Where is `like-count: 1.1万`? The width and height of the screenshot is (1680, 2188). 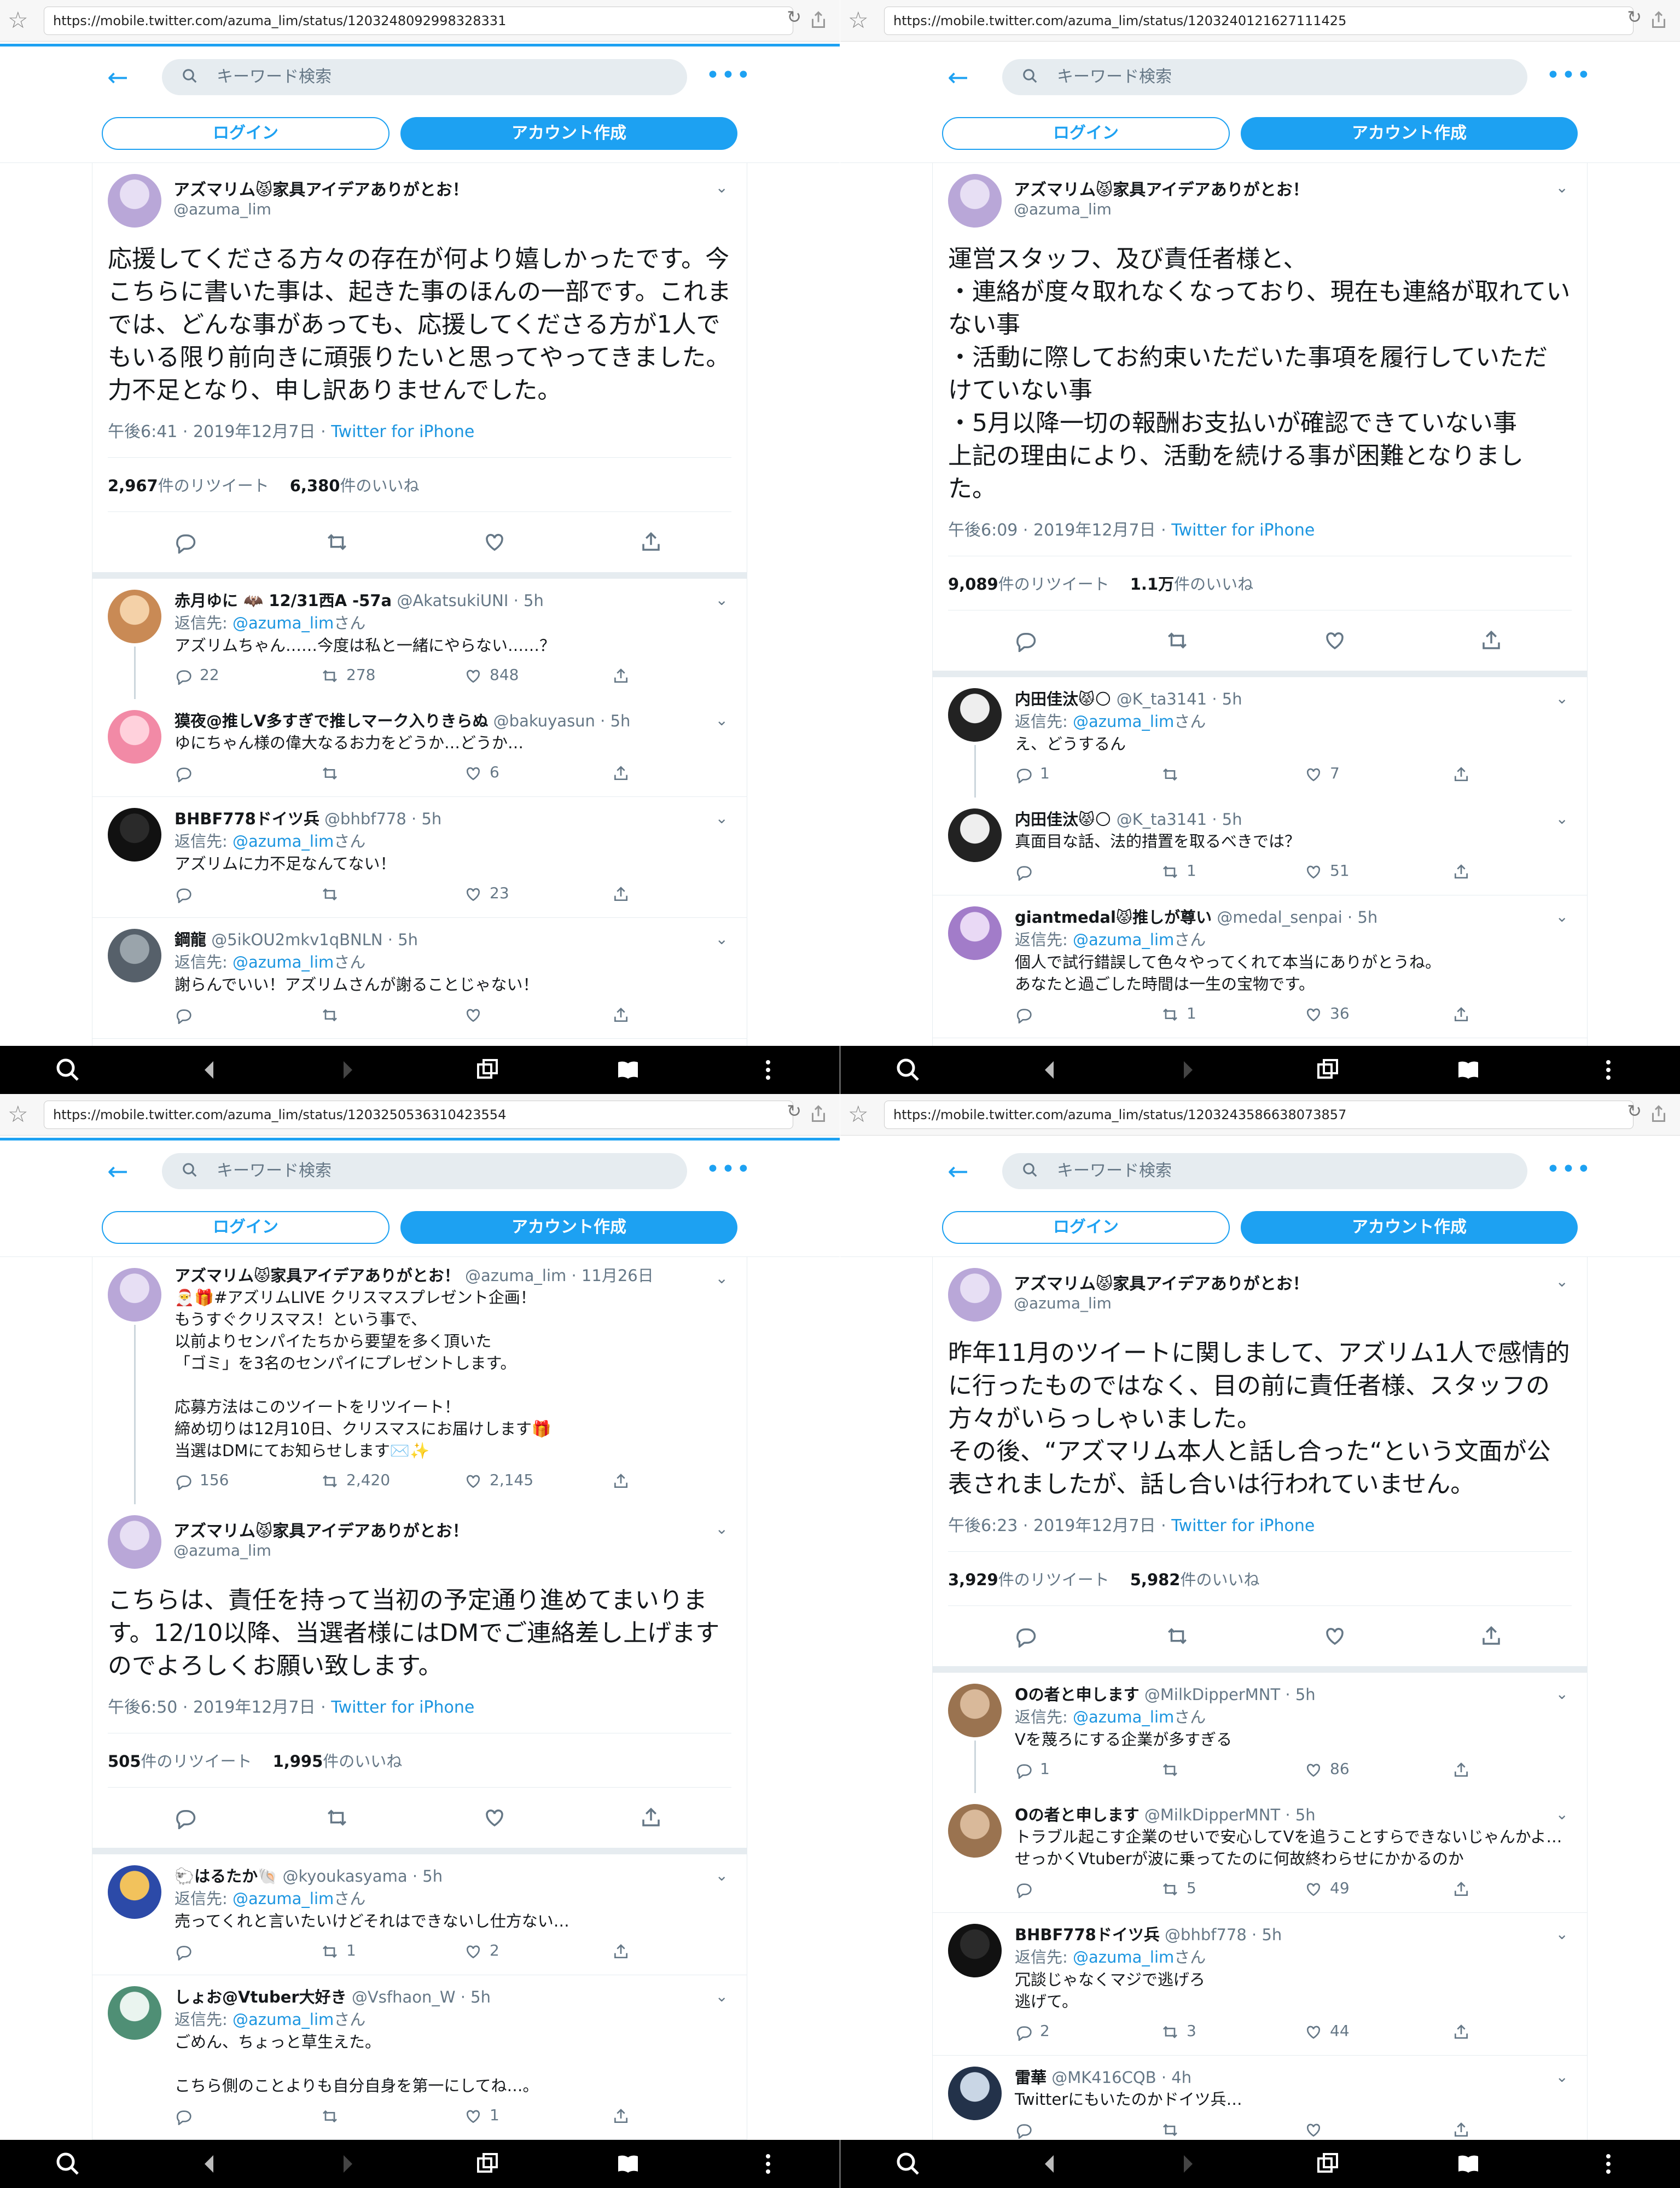 like-count: 1.1万 is located at coordinates (1152, 584).